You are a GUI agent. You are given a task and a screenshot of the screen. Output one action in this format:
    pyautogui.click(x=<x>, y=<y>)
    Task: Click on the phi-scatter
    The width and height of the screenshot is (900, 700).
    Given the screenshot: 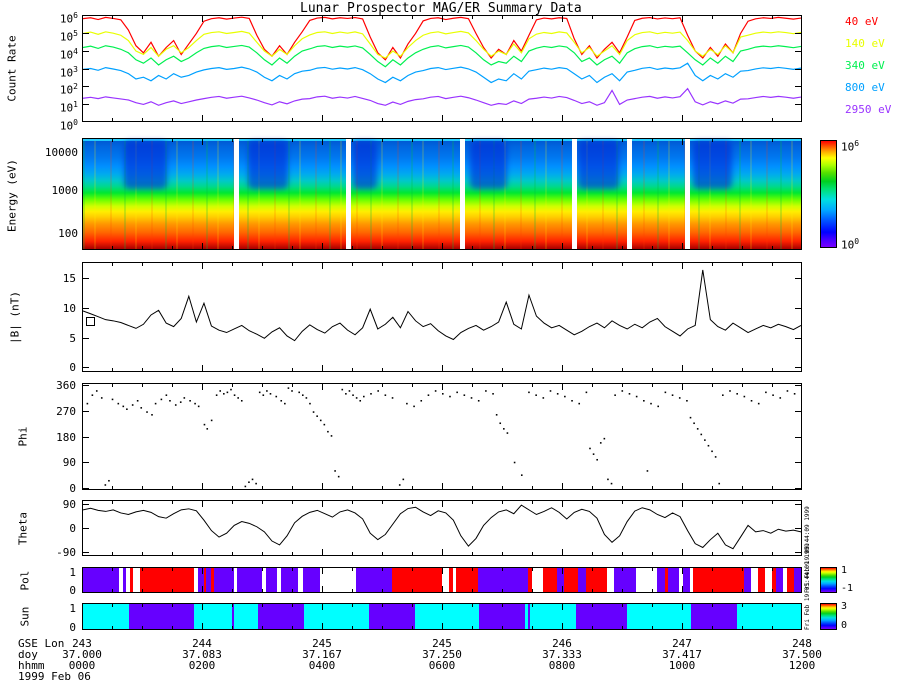 What is the action you would take?
    pyautogui.click(x=441, y=437)
    